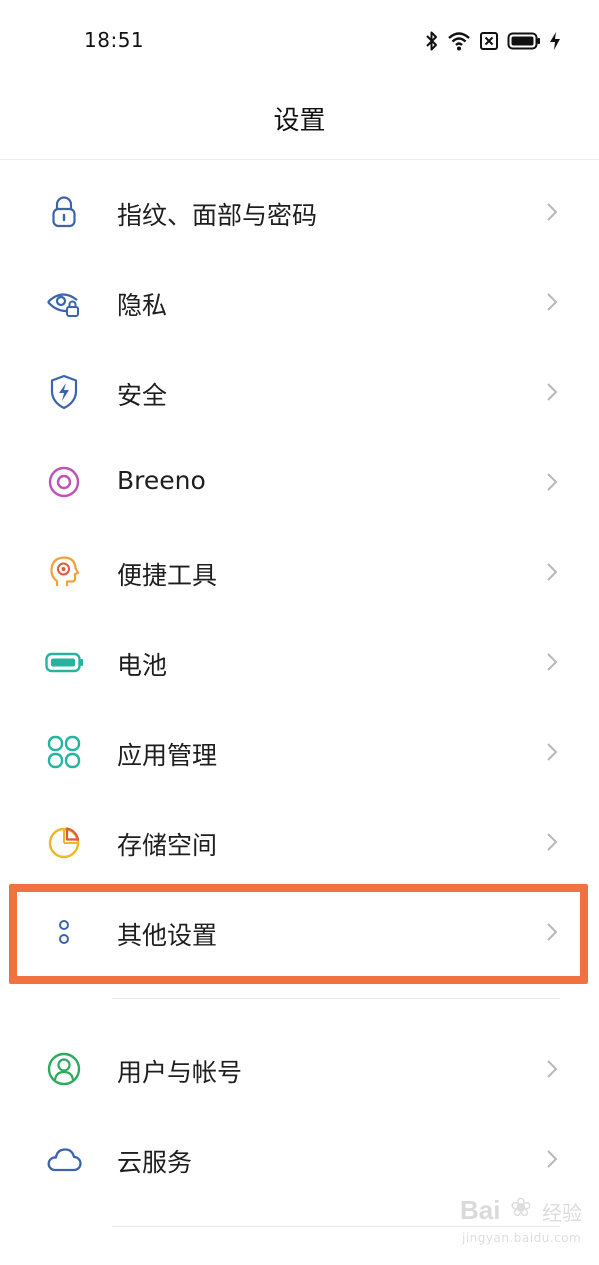 This screenshot has width=599, height=1265. What do you see at coordinates (336, 998) in the screenshot?
I see `section-divider` at bounding box center [336, 998].